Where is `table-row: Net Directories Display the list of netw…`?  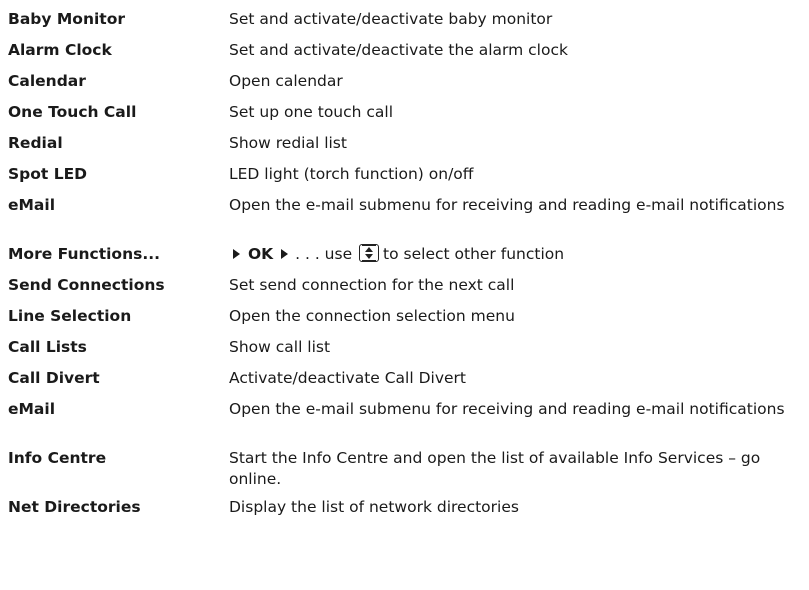 table-row: Net Directories Display the list of netw… is located at coordinates (408, 503).